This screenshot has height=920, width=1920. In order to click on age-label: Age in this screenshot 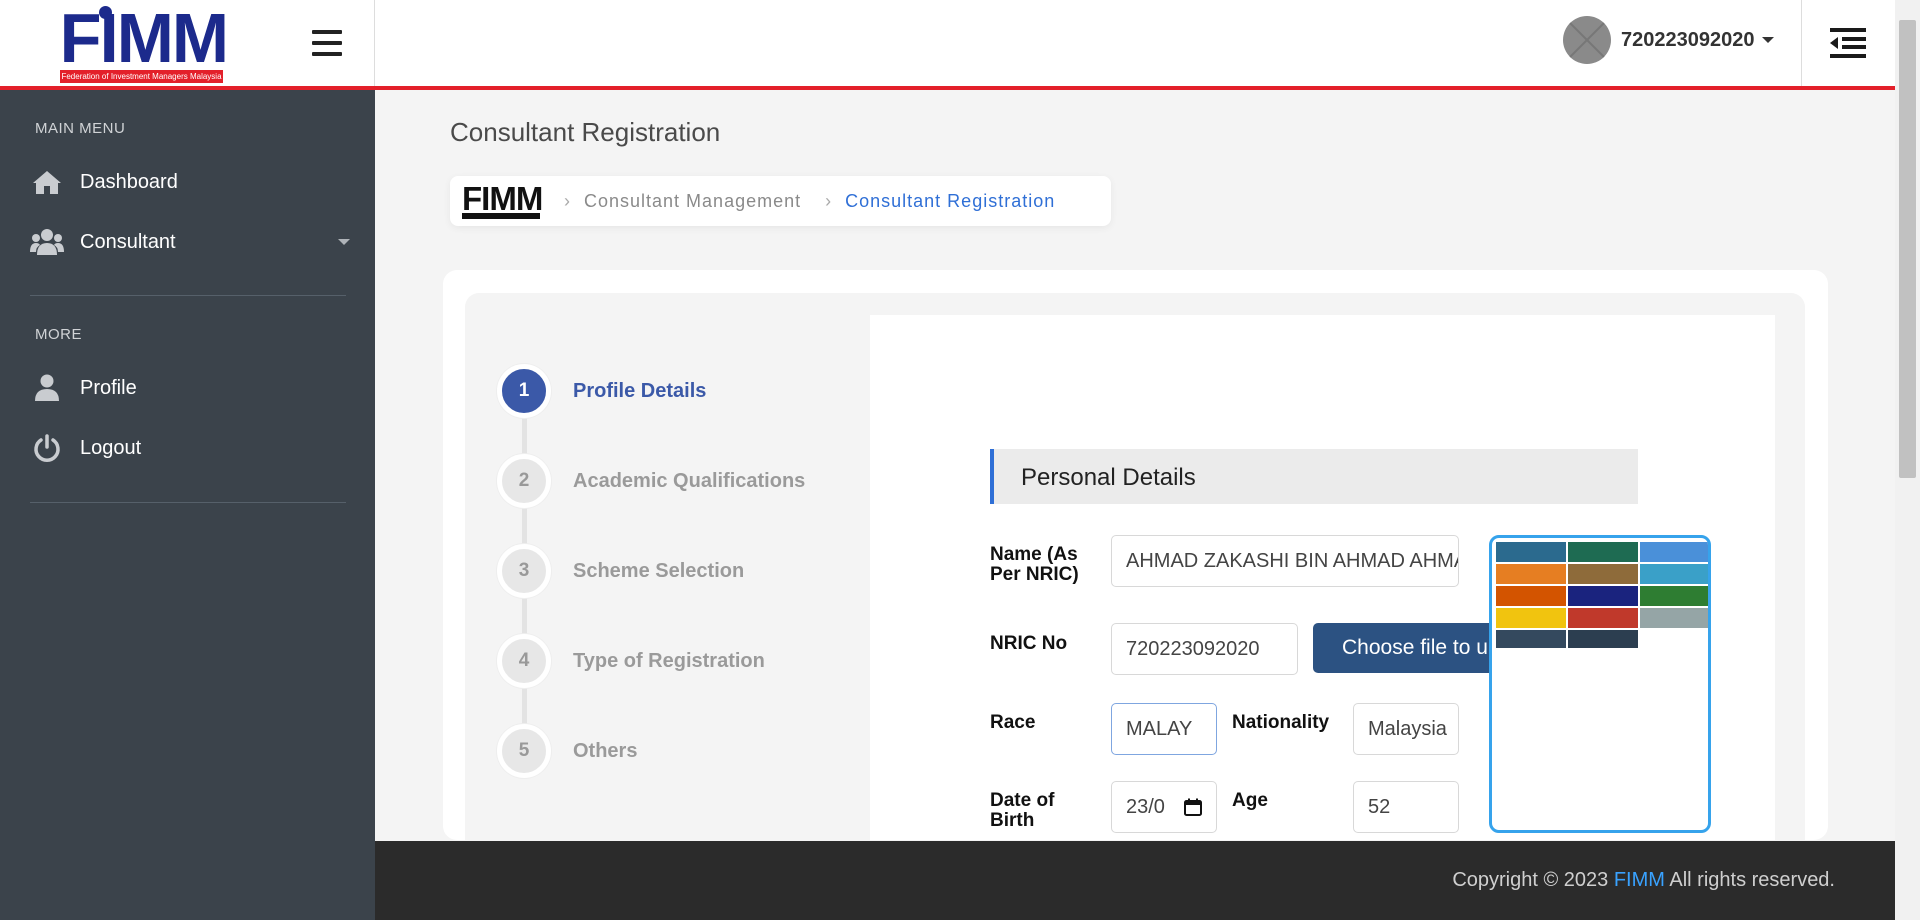, I will do `click(1250, 800)`.